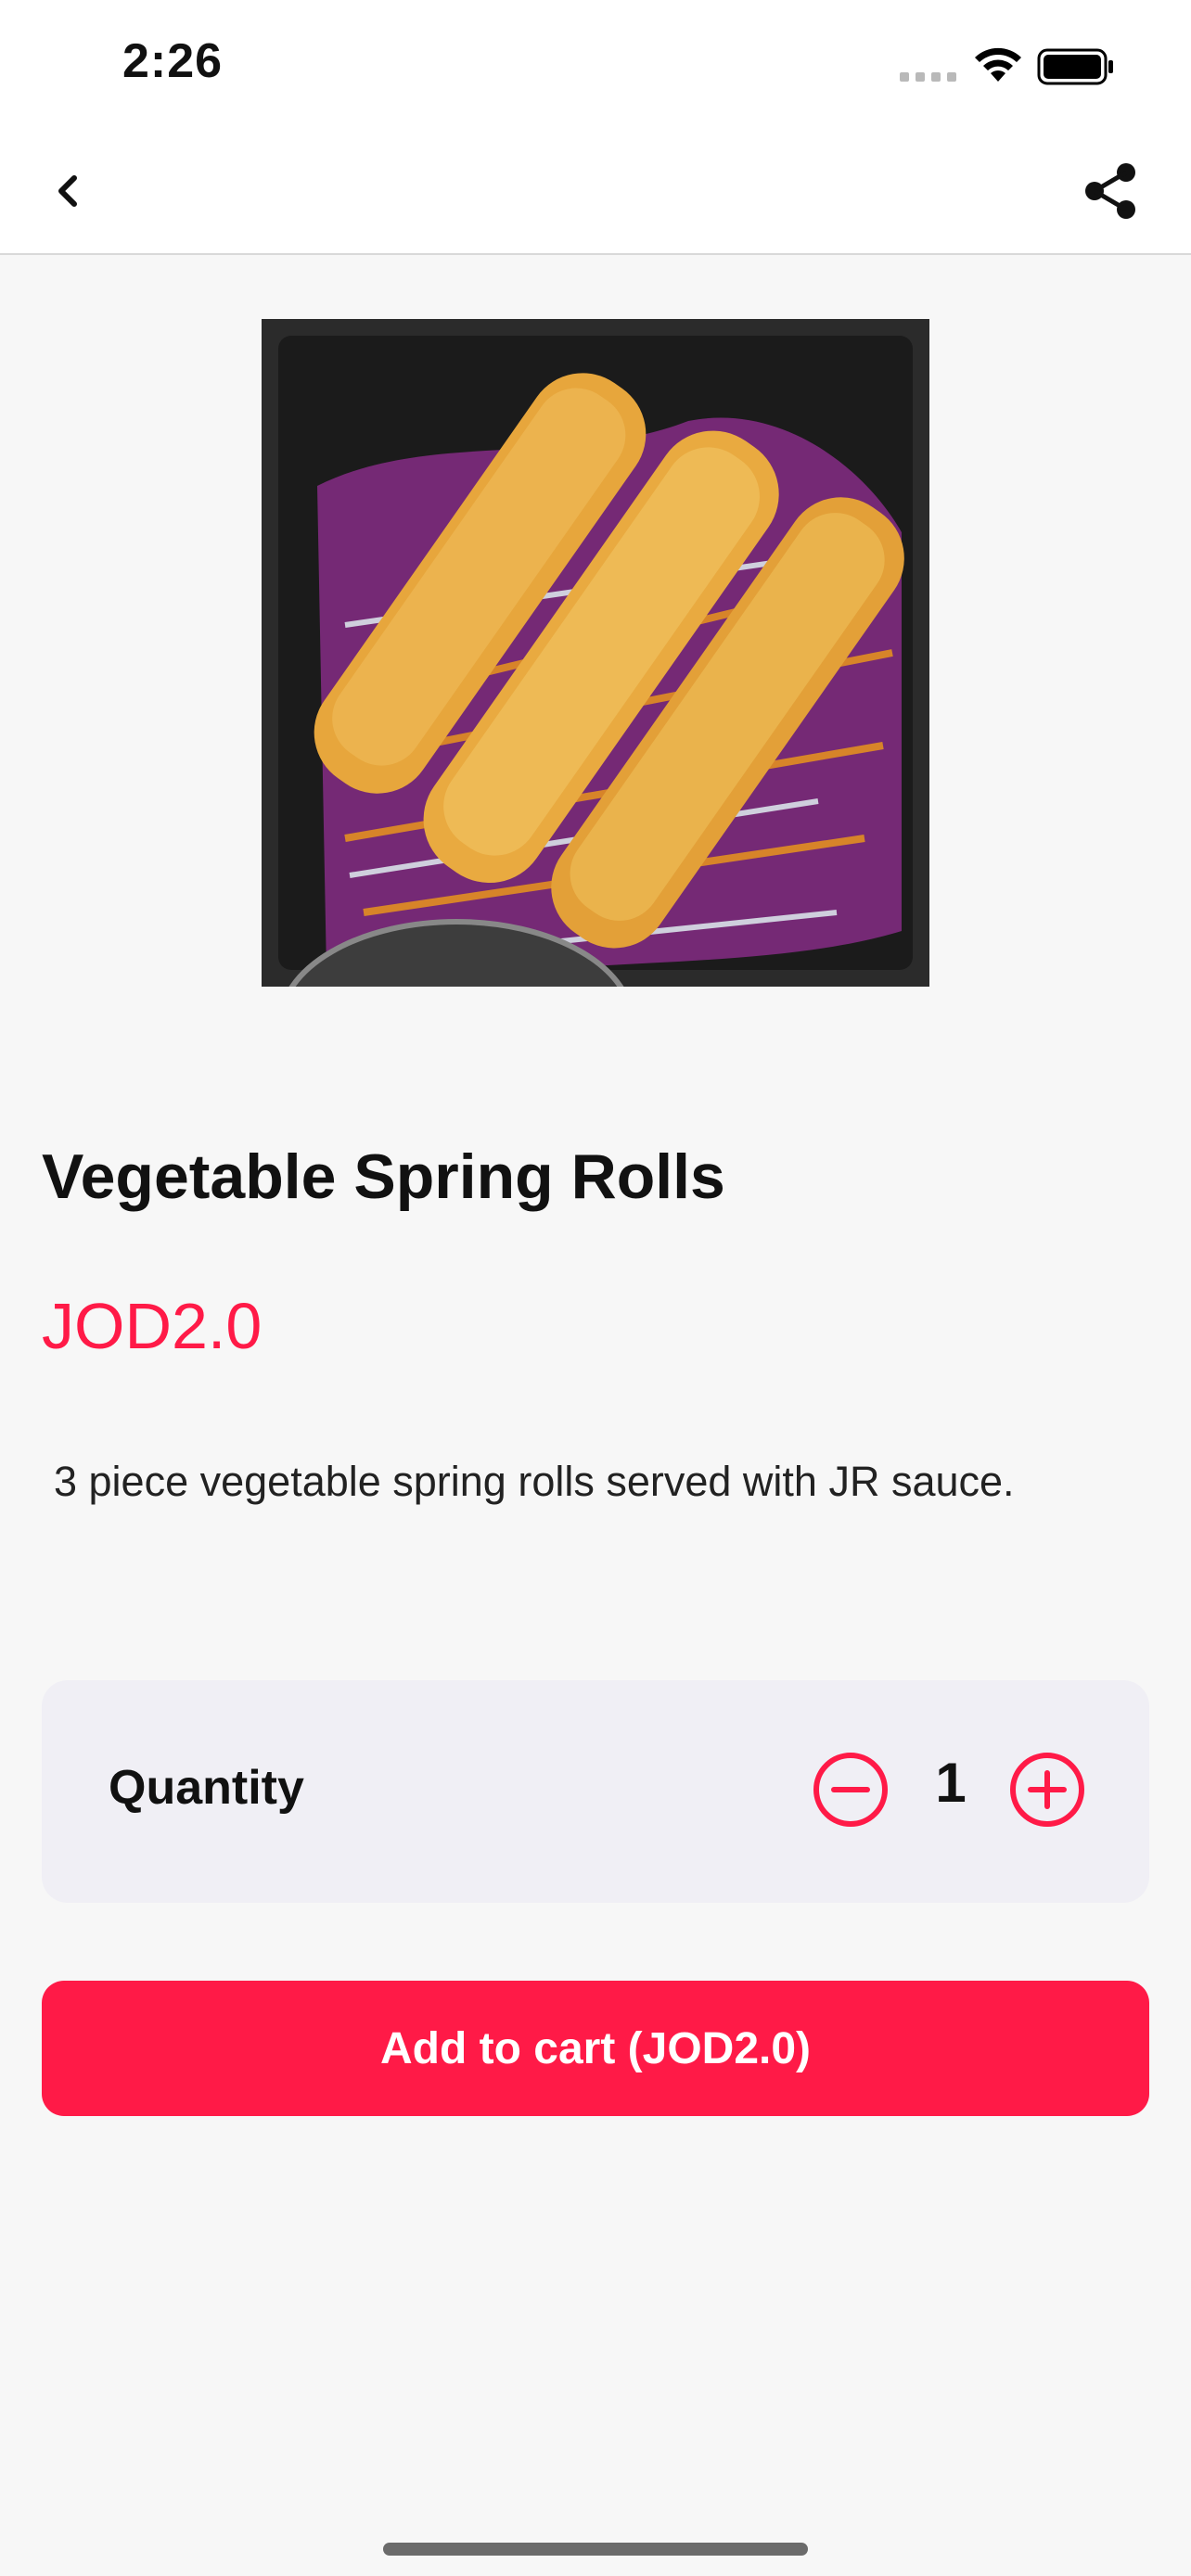 This screenshot has width=1191, height=2576. Describe the element at coordinates (928, 77) in the screenshot. I see `cellular-signal-icon` at that location.